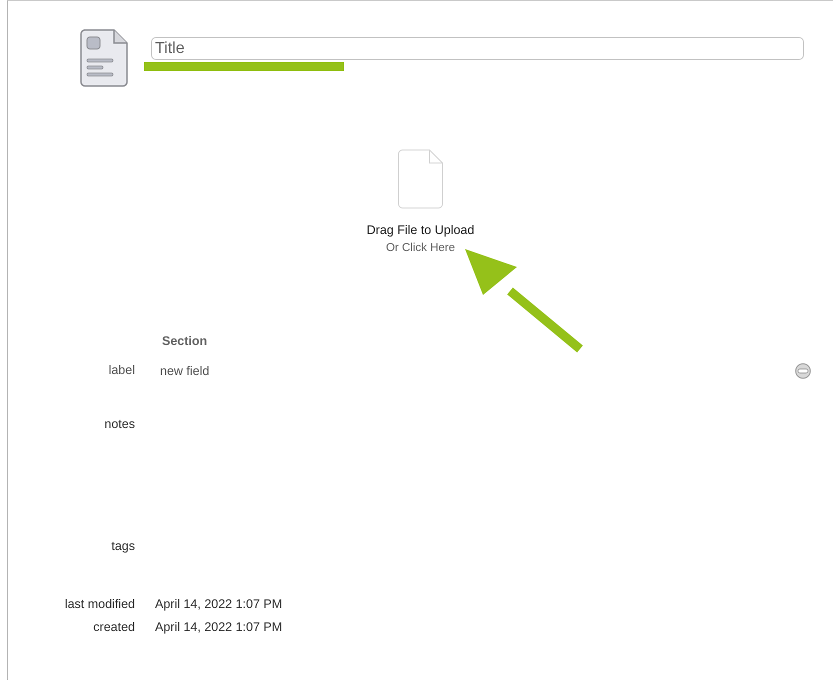 The width and height of the screenshot is (833, 681). What do you see at coordinates (113, 627) in the screenshot?
I see `field-label: created` at bounding box center [113, 627].